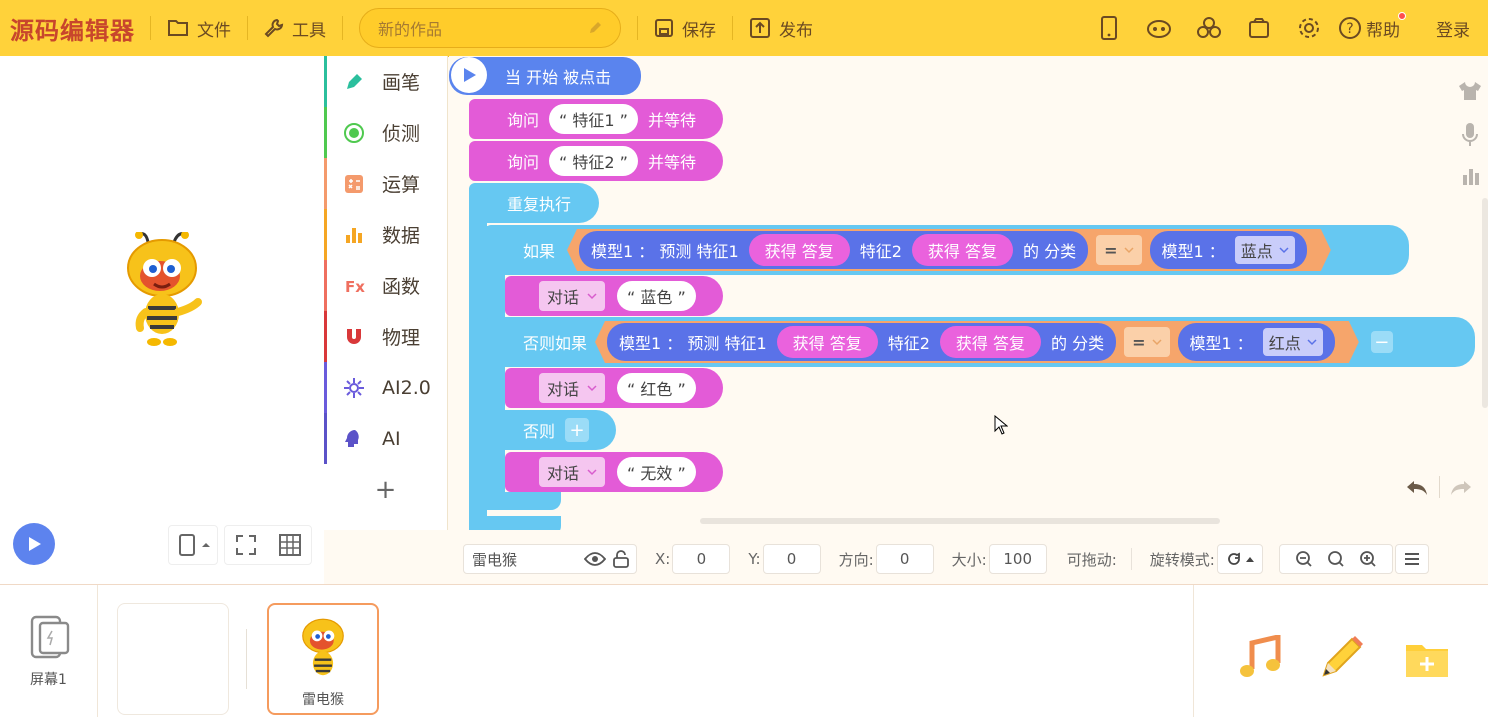  What do you see at coordinates (1342, 657) in the screenshot?
I see `pencil-paint-icon` at bounding box center [1342, 657].